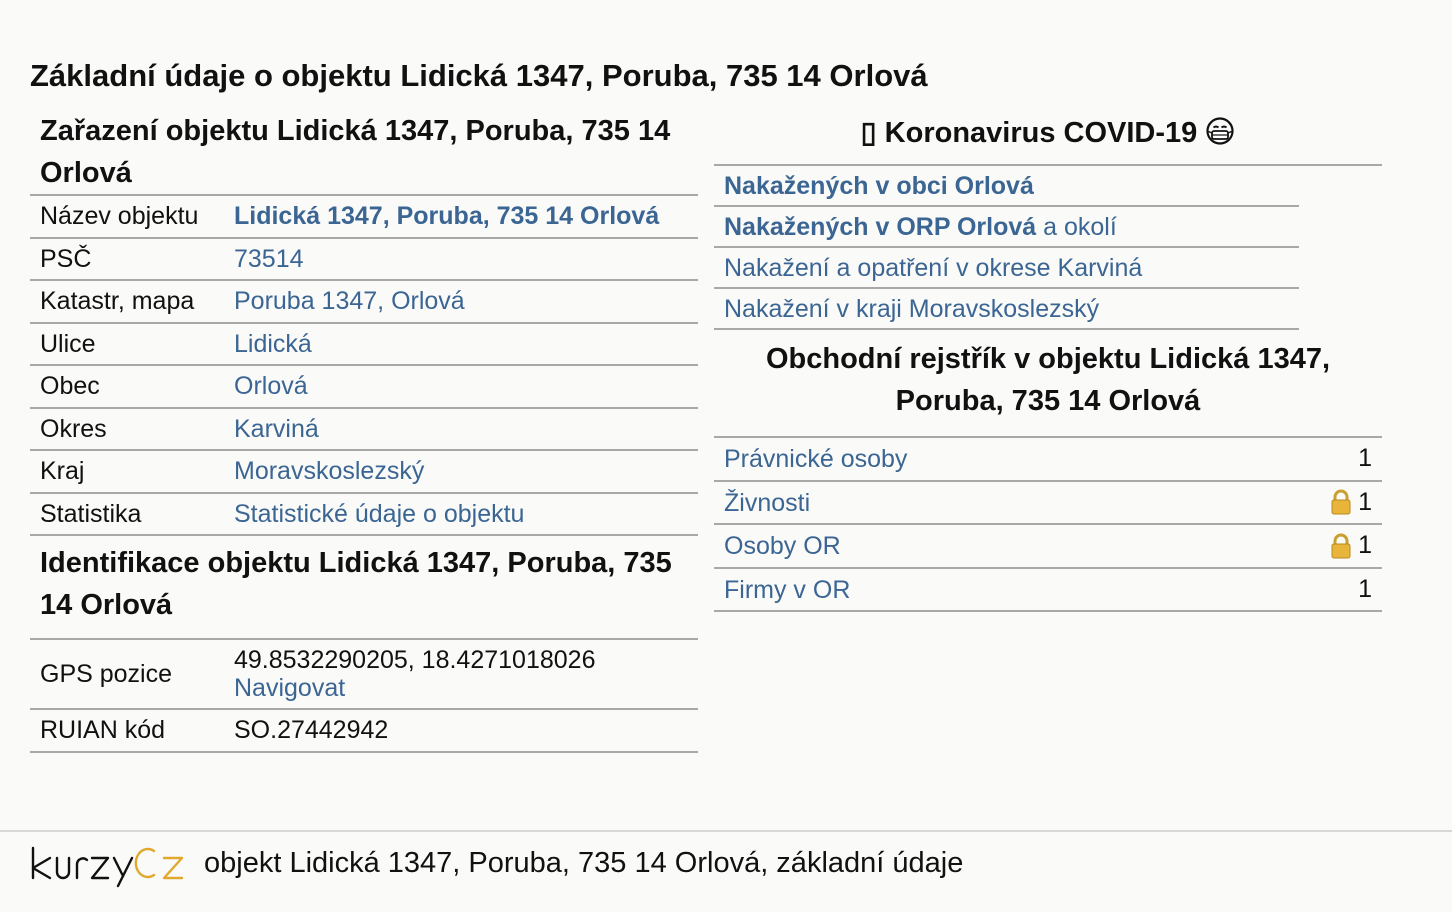 The height and width of the screenshot is (912, 1452). Describe the element at coordinates (127, 302) in the screenshot. I see `row-label: Katastr, mapa` at that location.